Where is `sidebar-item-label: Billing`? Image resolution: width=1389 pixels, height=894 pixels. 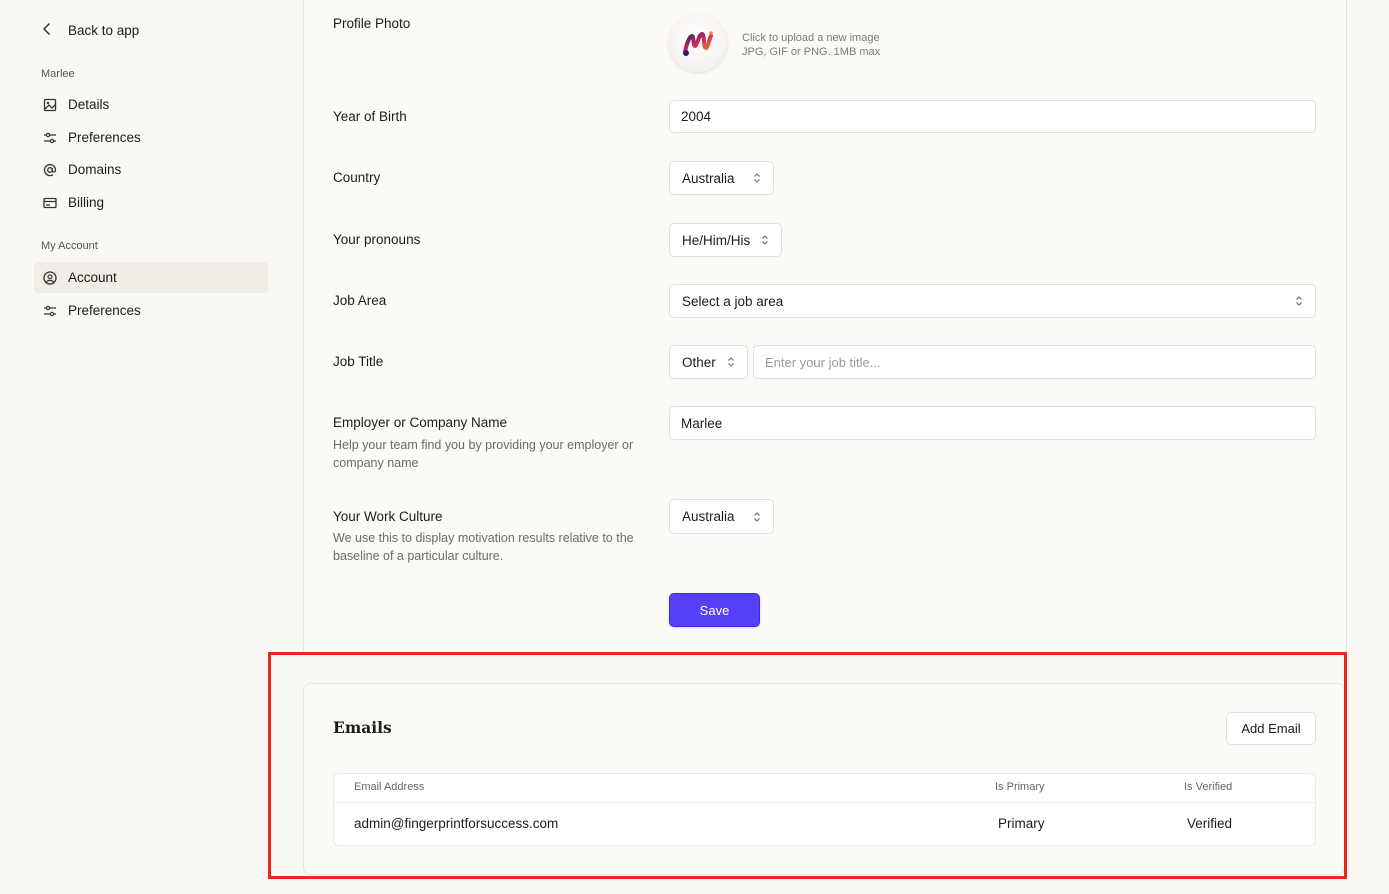
sidebar-item-label: Billing is located at coordinates (86, 202).